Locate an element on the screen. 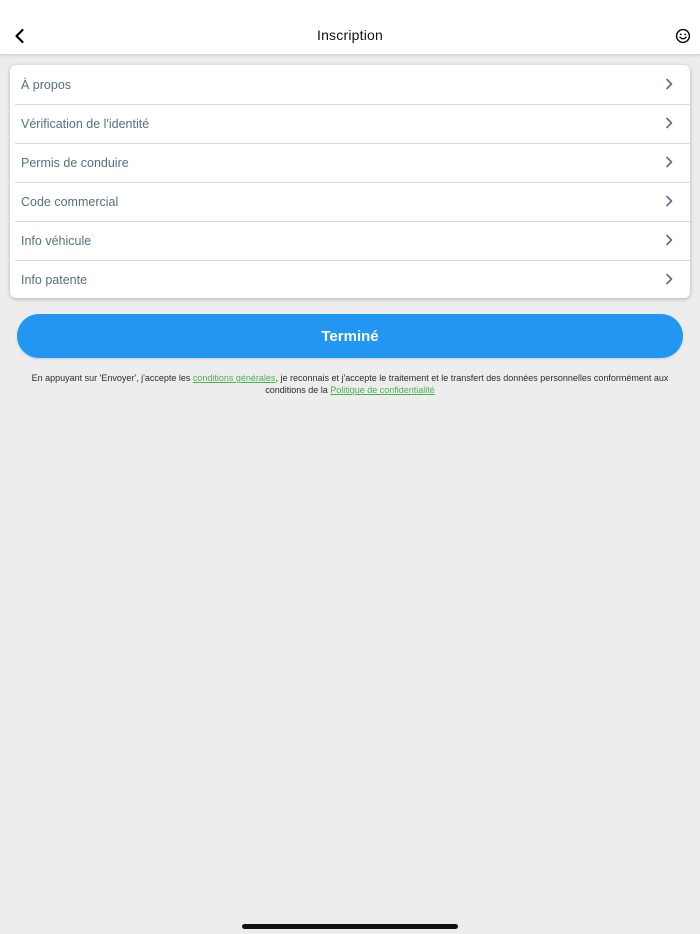  done-button: Terminé is located at coordinates (350, 336).